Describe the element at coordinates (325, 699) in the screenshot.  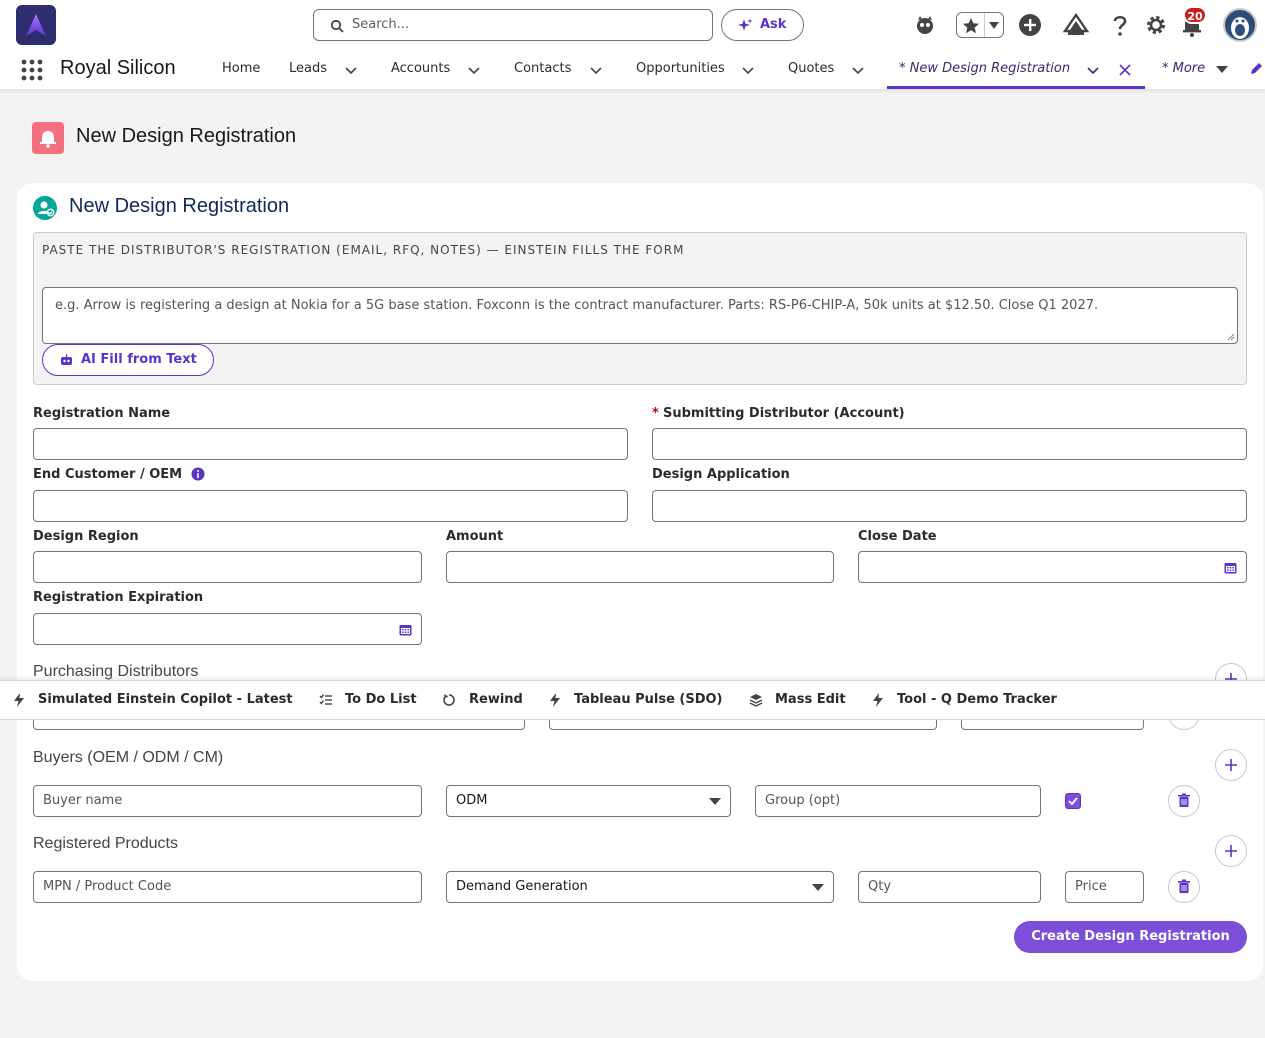
I see `checklist-icon` at that location.